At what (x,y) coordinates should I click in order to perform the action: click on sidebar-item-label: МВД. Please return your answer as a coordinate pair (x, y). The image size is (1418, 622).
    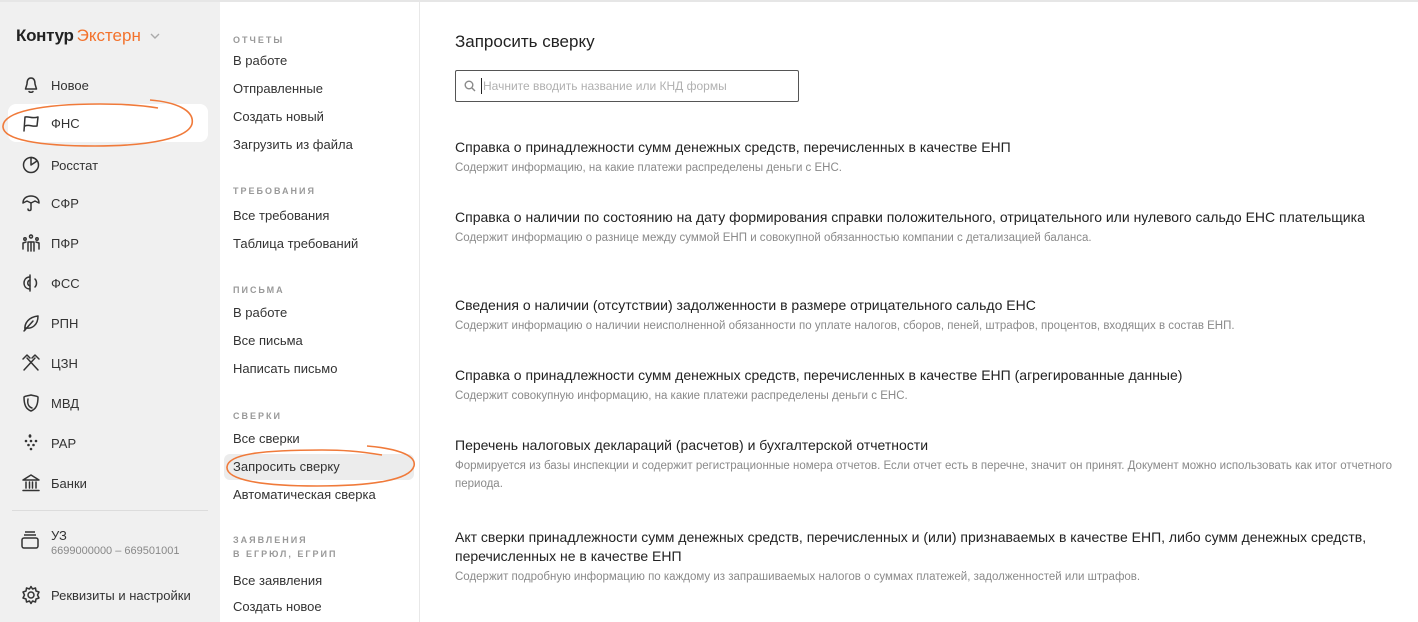
    Looking at the image, I should click on (65, 403).